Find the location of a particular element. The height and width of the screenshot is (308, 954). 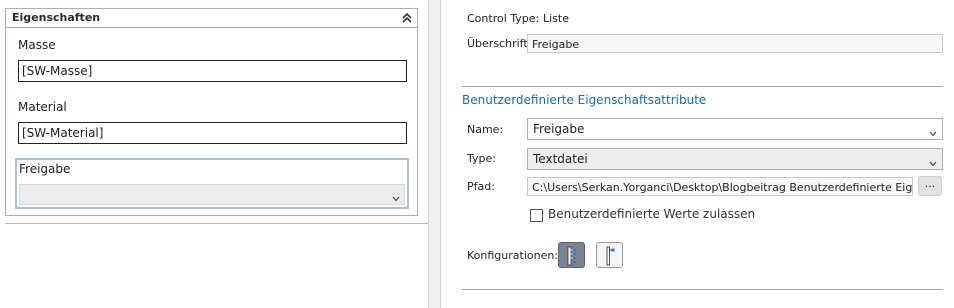

double-chevron-up-icon is located at coordinates (407, 18).